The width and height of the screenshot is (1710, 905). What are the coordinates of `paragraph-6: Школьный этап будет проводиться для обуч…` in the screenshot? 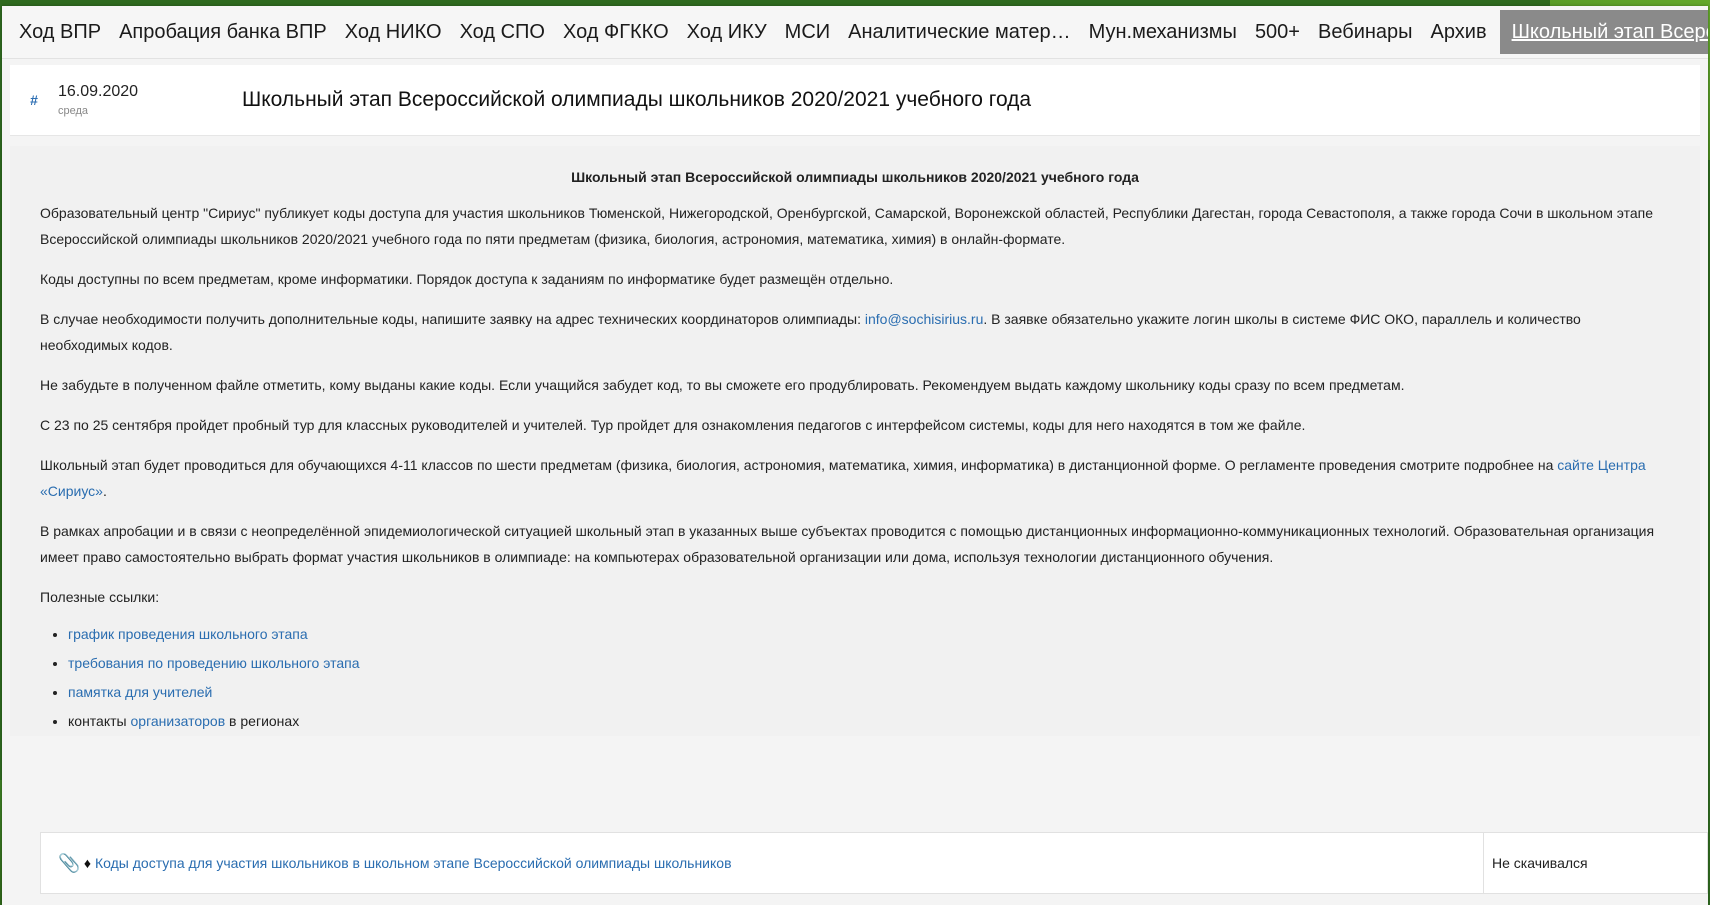 It's located at (855, 478).